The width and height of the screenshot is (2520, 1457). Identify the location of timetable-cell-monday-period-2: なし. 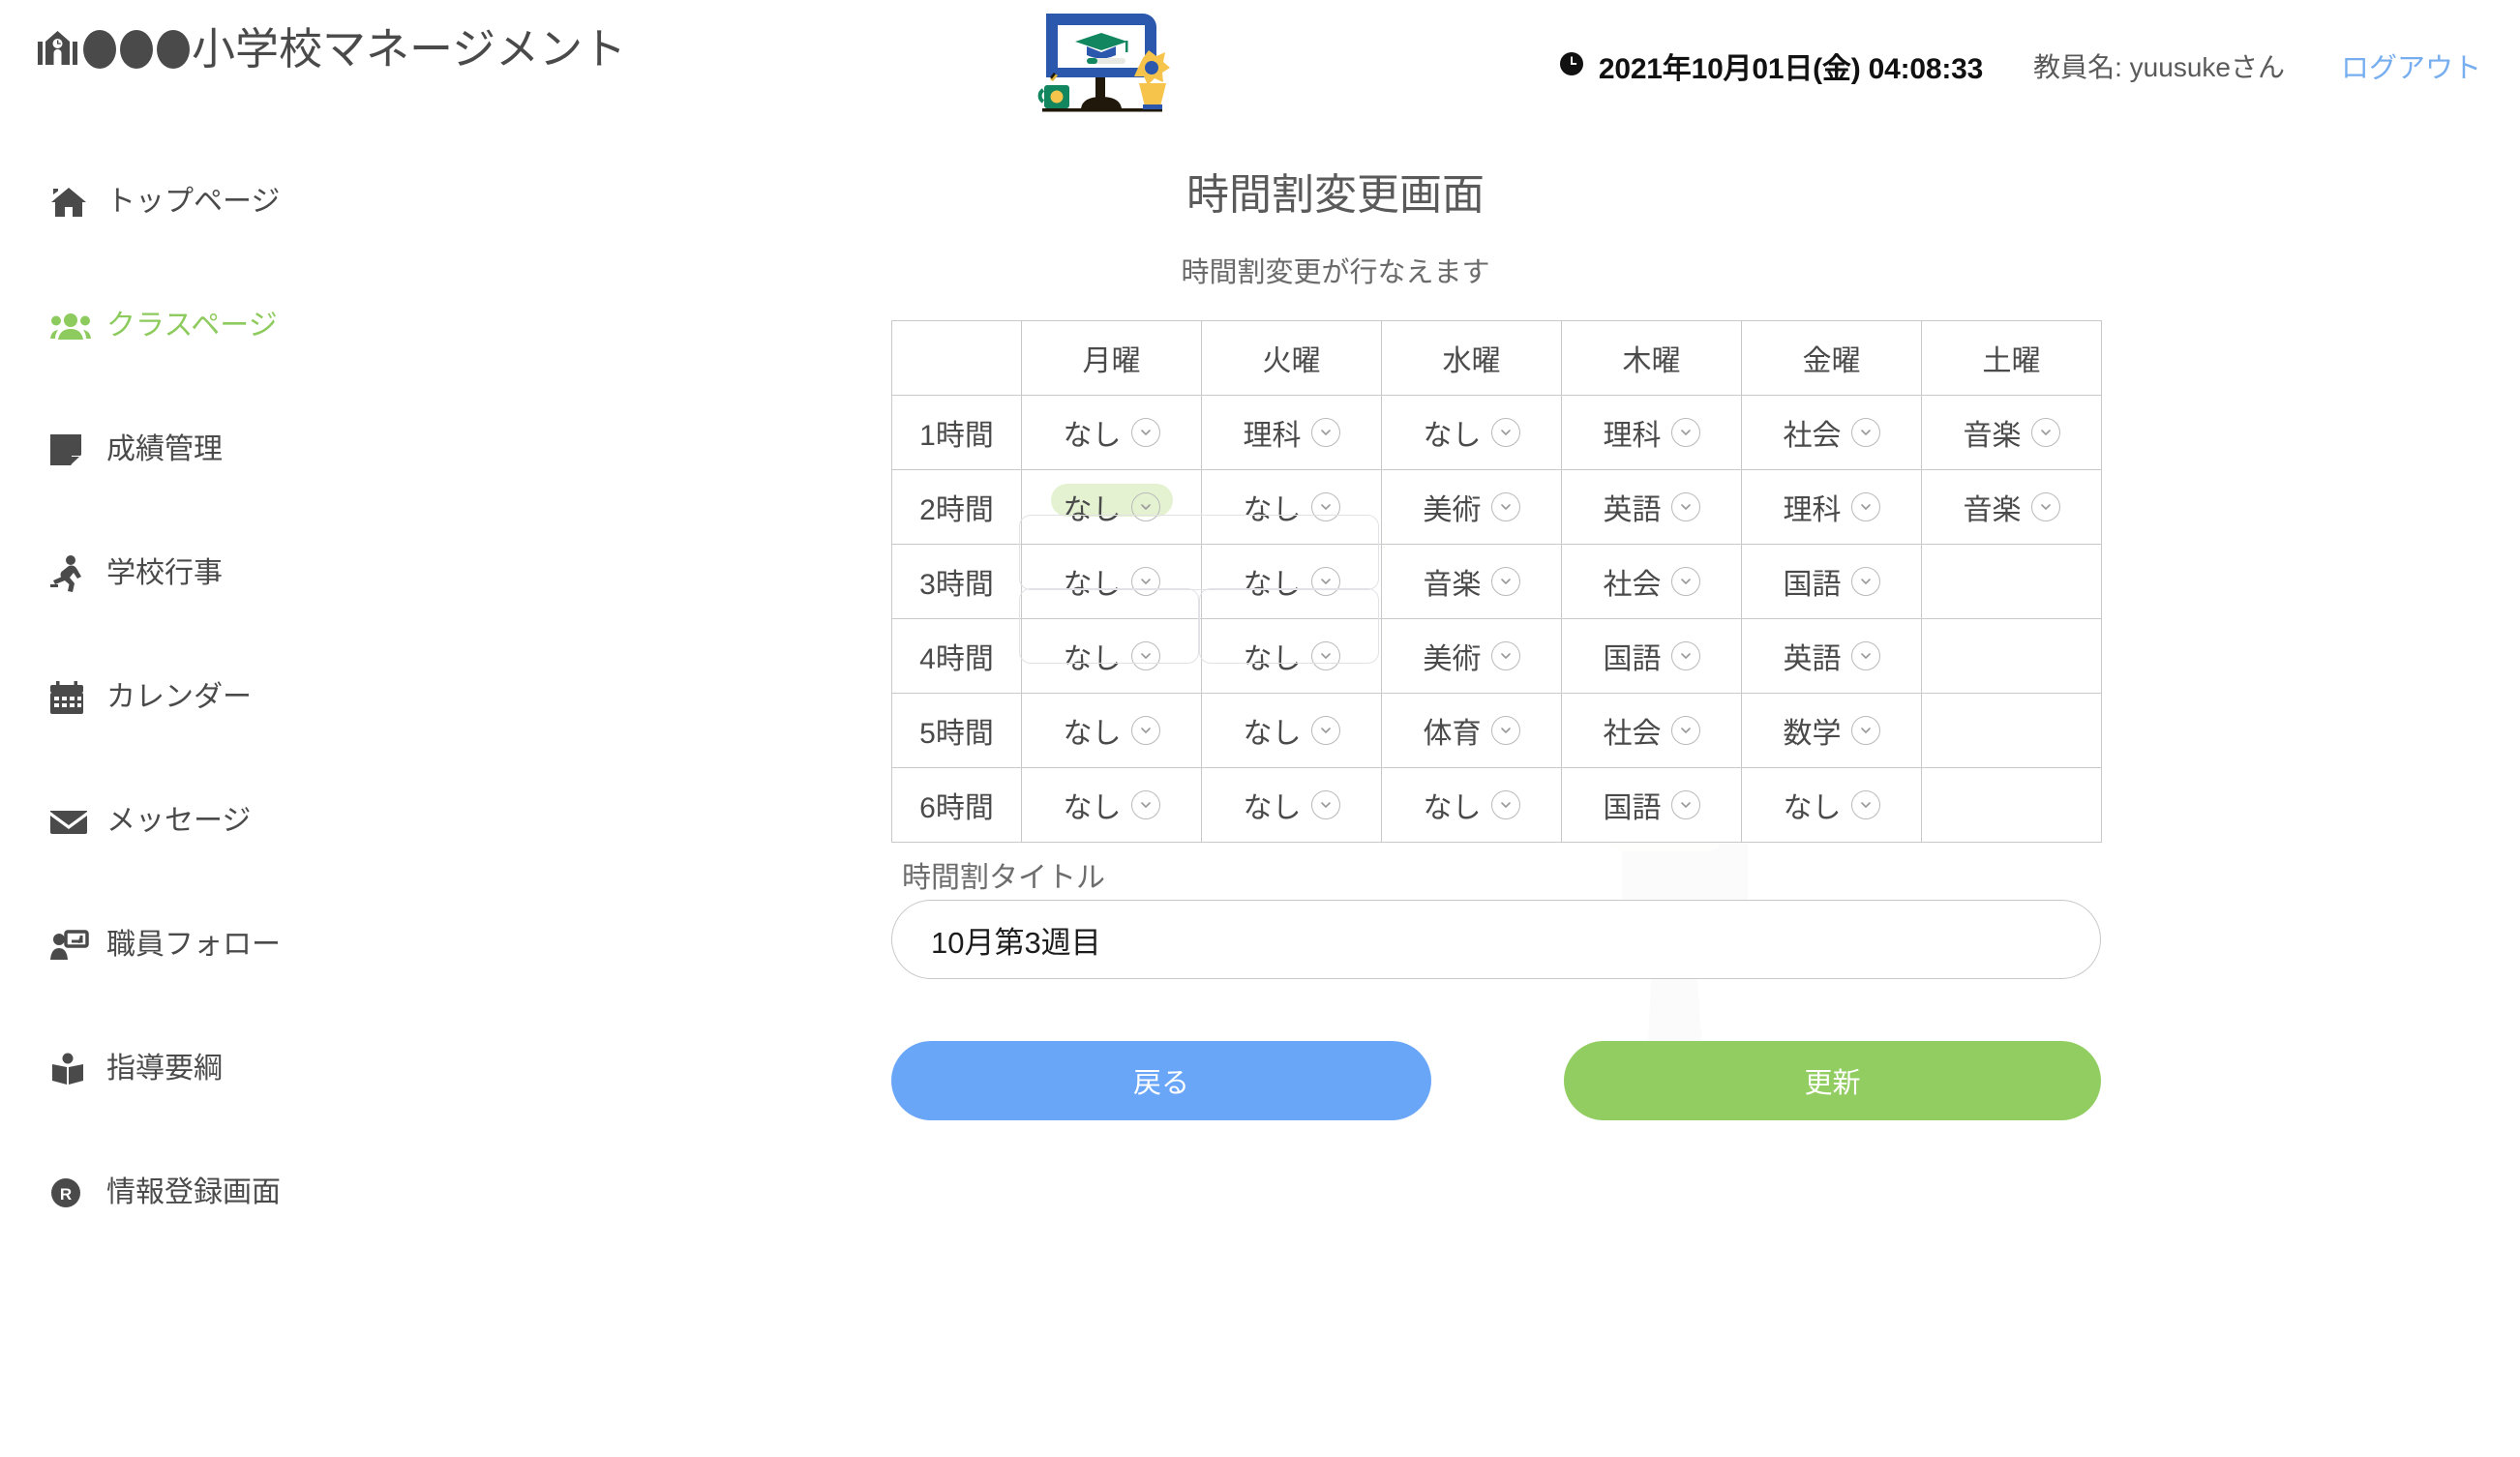
(1112, 507).